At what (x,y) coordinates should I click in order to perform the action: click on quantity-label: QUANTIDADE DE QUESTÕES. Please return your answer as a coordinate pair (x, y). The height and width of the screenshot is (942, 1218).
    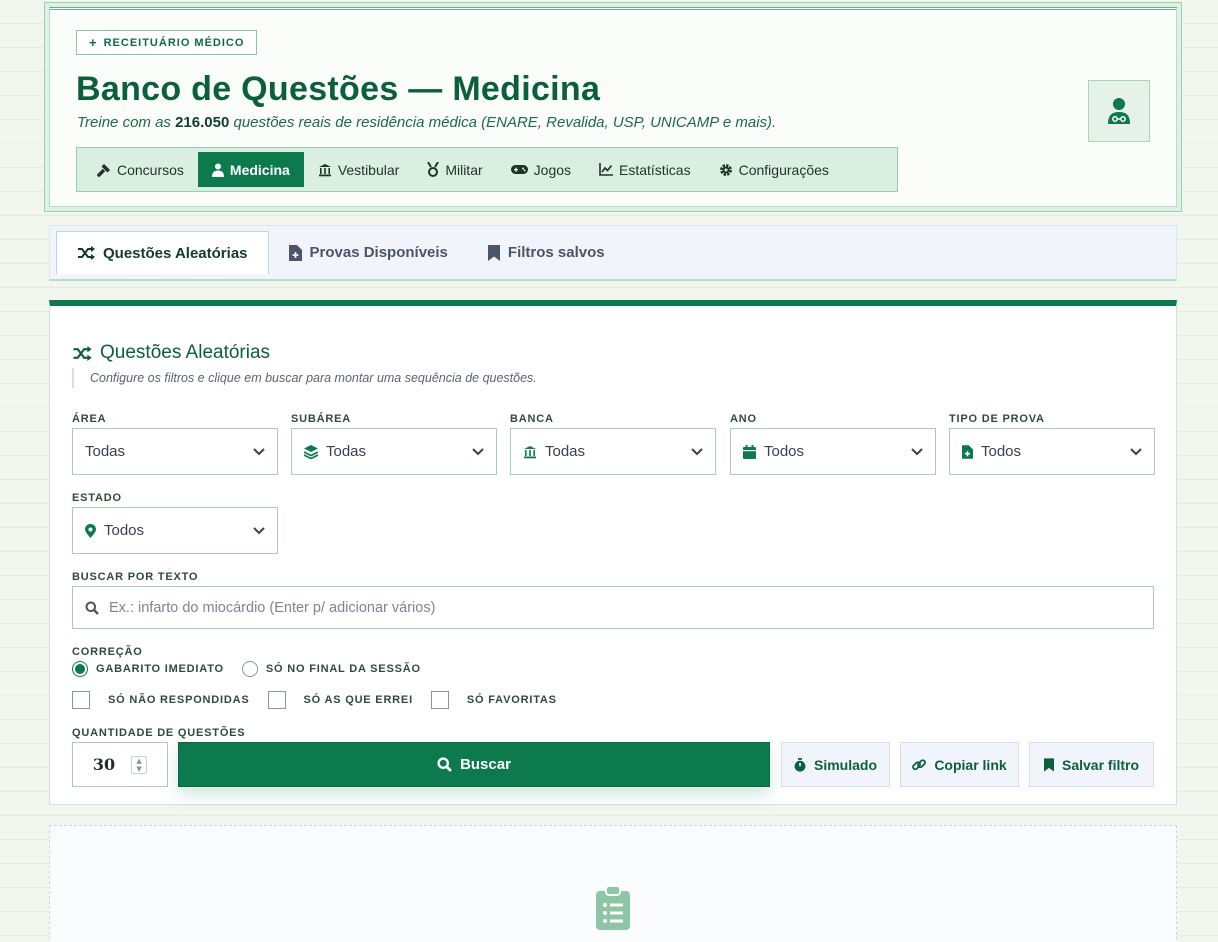
    Looking at the image, I should click on (159, 733).